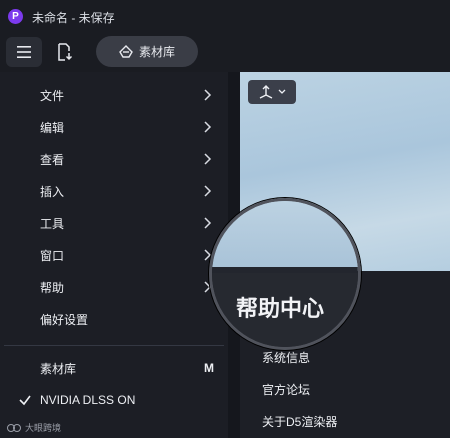 The image size is (450, 438). What do you see at coordinates (286, 357) in the screenshot?
I see `submenu-item-system-info: 系统信息` at bounding box center [286, 357].